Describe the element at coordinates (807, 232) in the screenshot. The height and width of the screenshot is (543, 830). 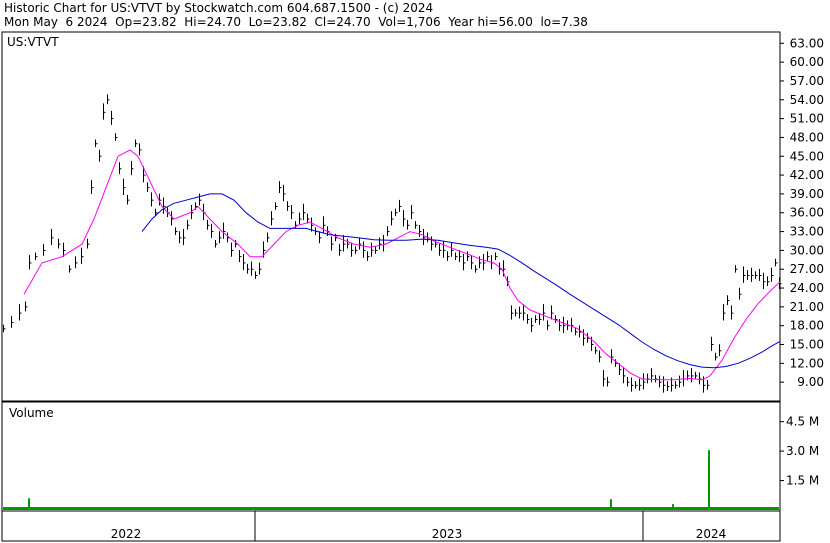
I see `price-tick-label: 33.00` at that location.